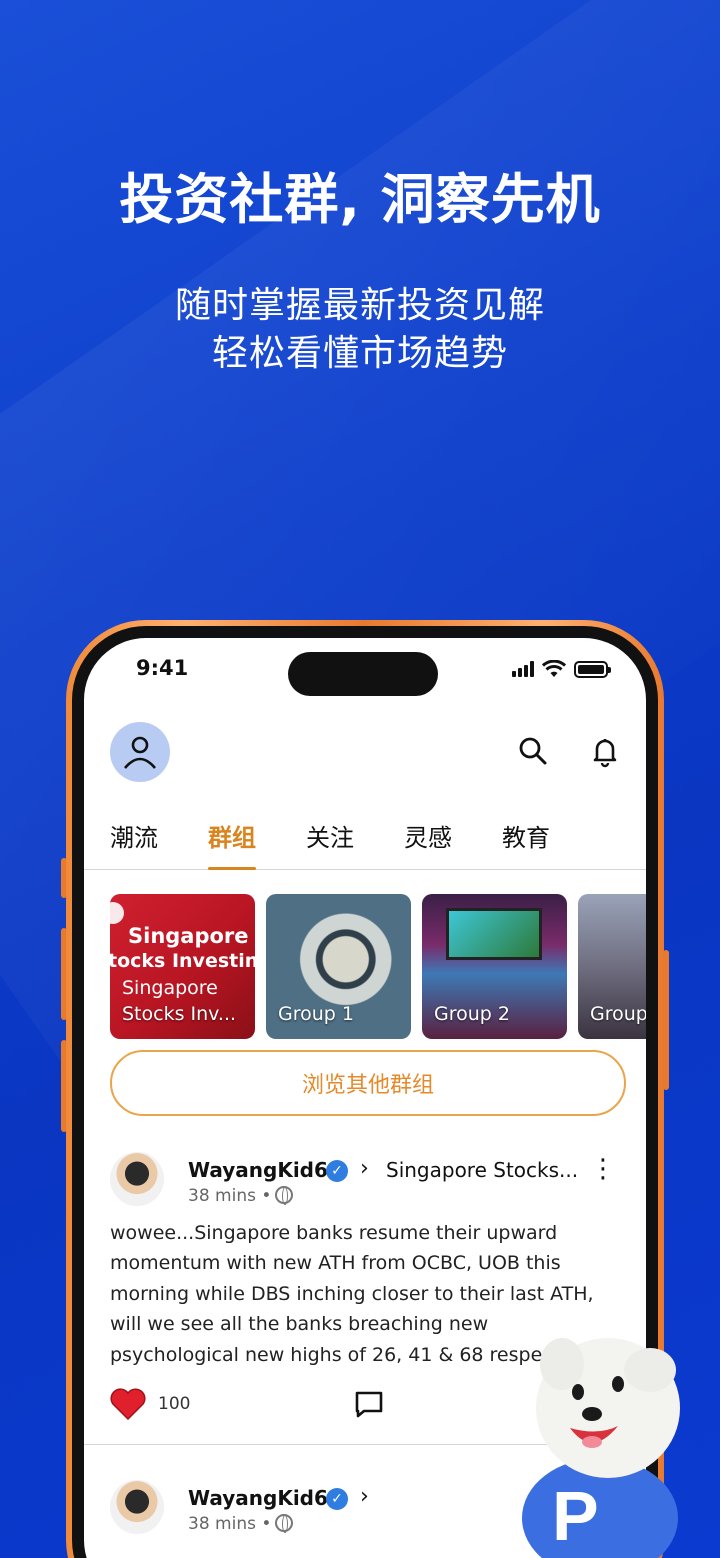 This screenshot has width=720, height=1558. I want to click on tab-following: 关注, so click(330, 835).